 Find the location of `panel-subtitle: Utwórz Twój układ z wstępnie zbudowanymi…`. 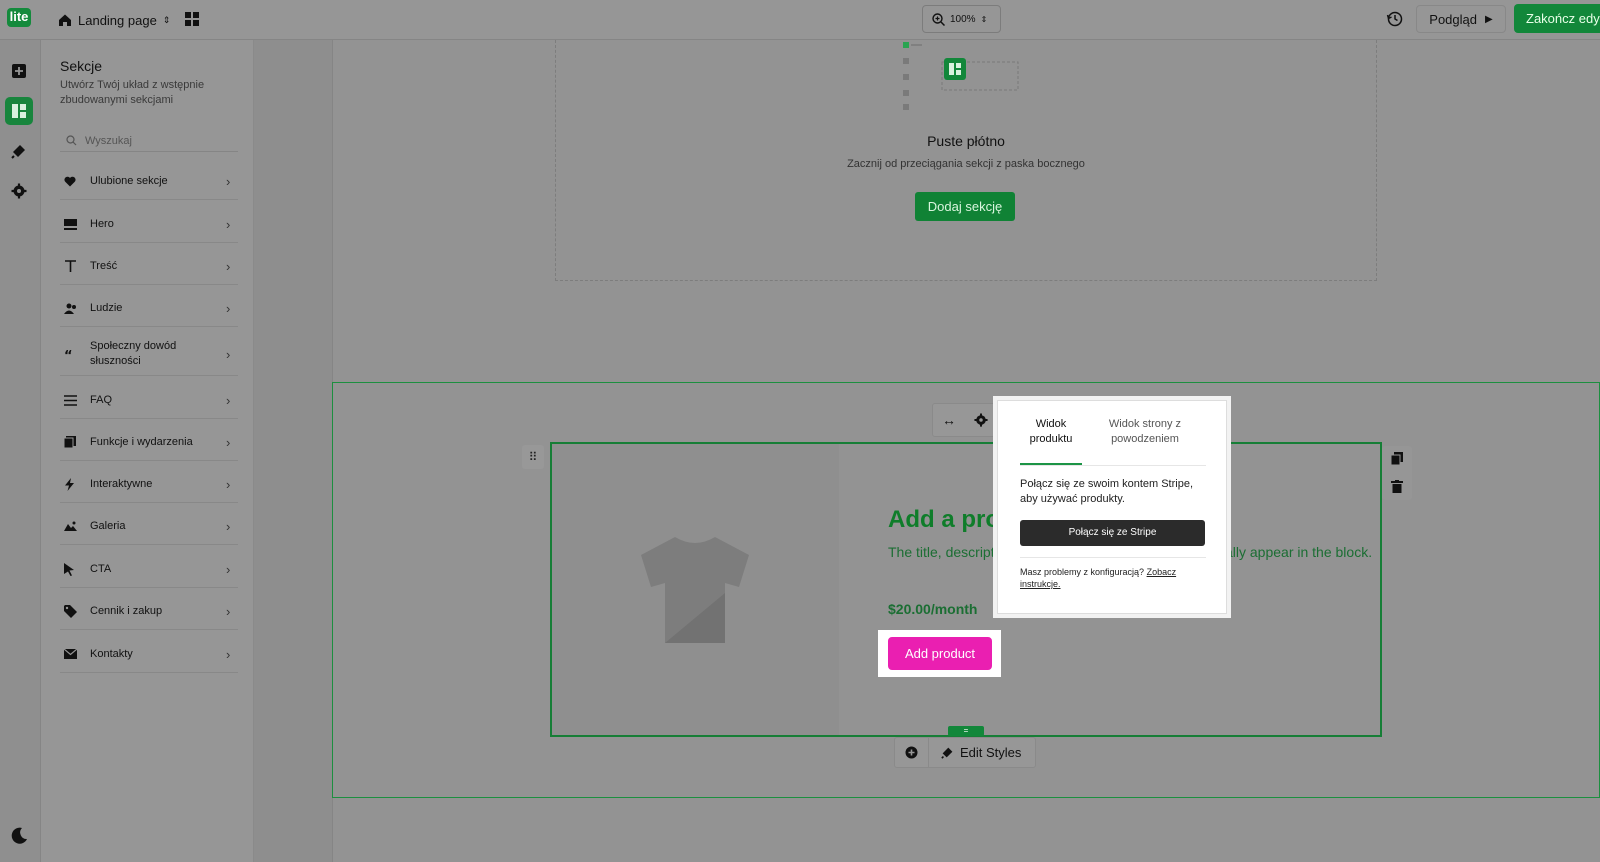

panel-subtitle: Utwórz Twój układ z wstępnie zbudowanymi… is located at coordinates (132, 92).